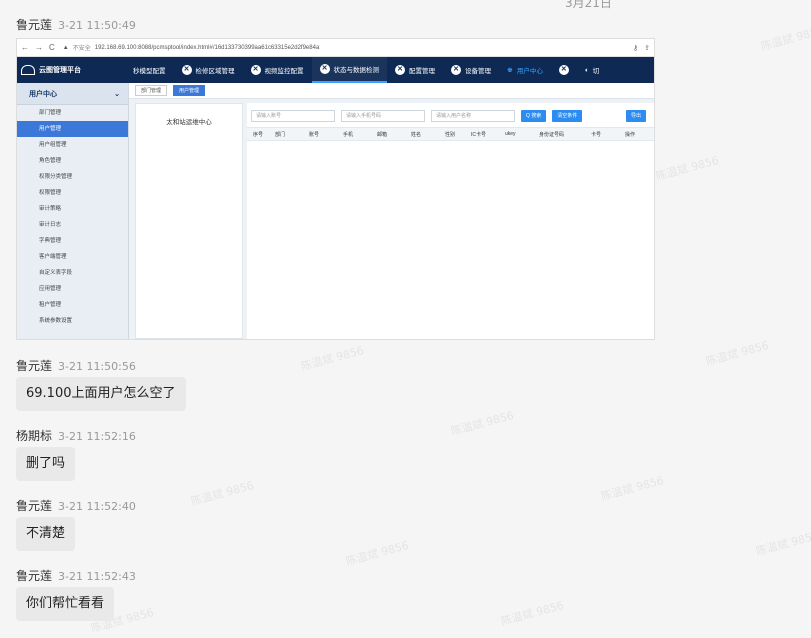  I want to click on username-input: 请输入用户名称, so click(473, 116).